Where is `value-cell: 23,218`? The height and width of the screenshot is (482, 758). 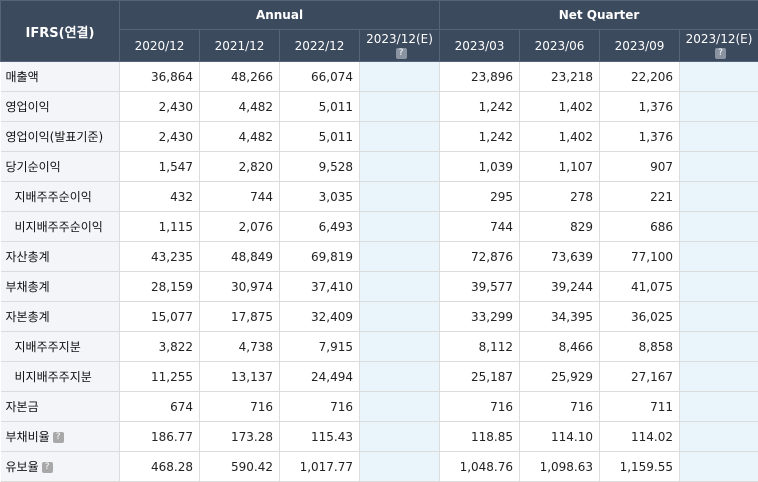
value-cell: 23,218 is located at coordinates (560, 77).